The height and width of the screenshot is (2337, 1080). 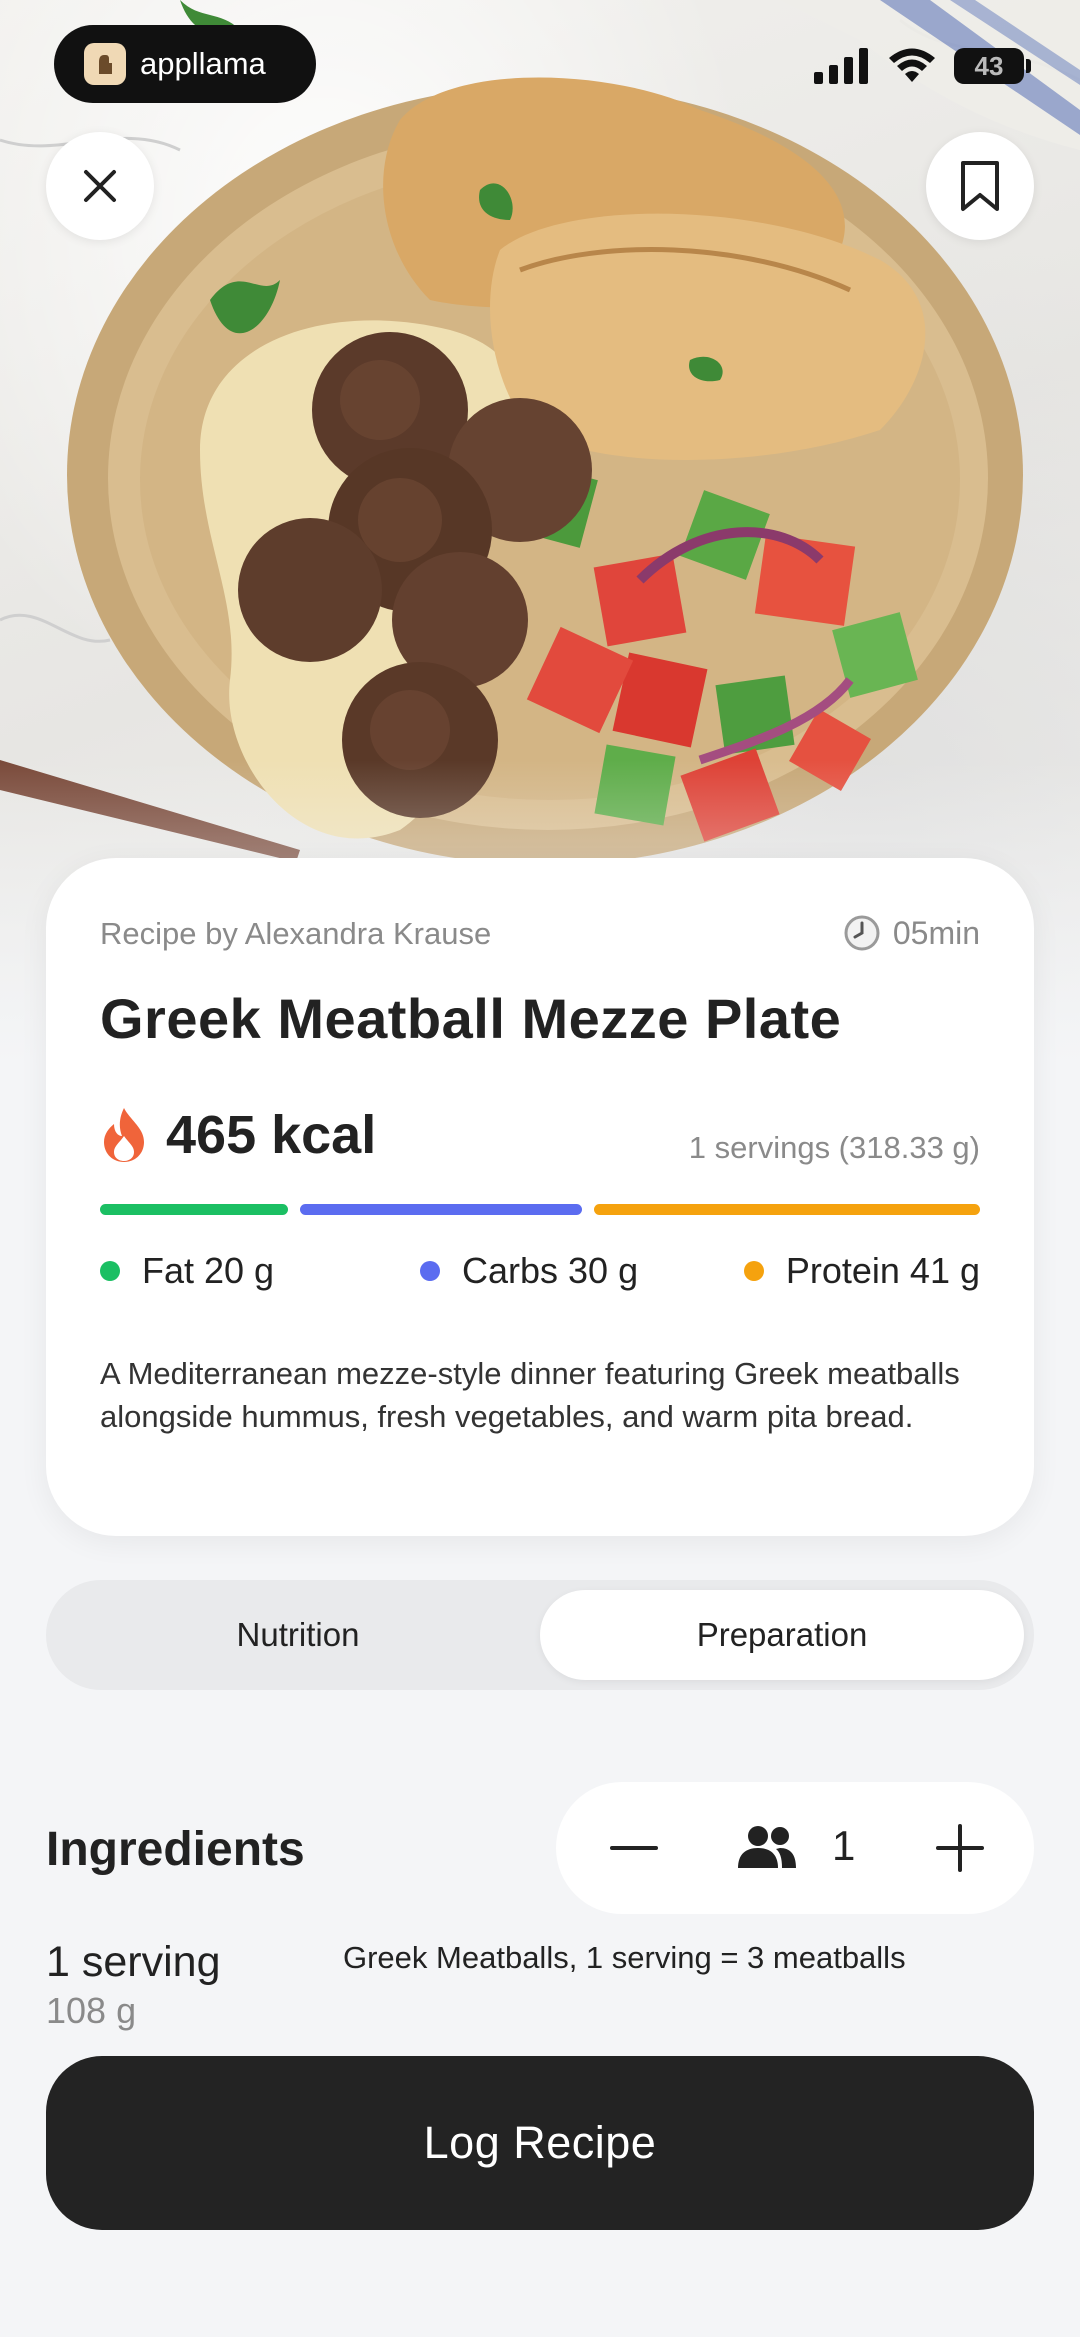 I want to click on recipe-tabs: Nutrition Preparation, so click(x=540, y=1635).